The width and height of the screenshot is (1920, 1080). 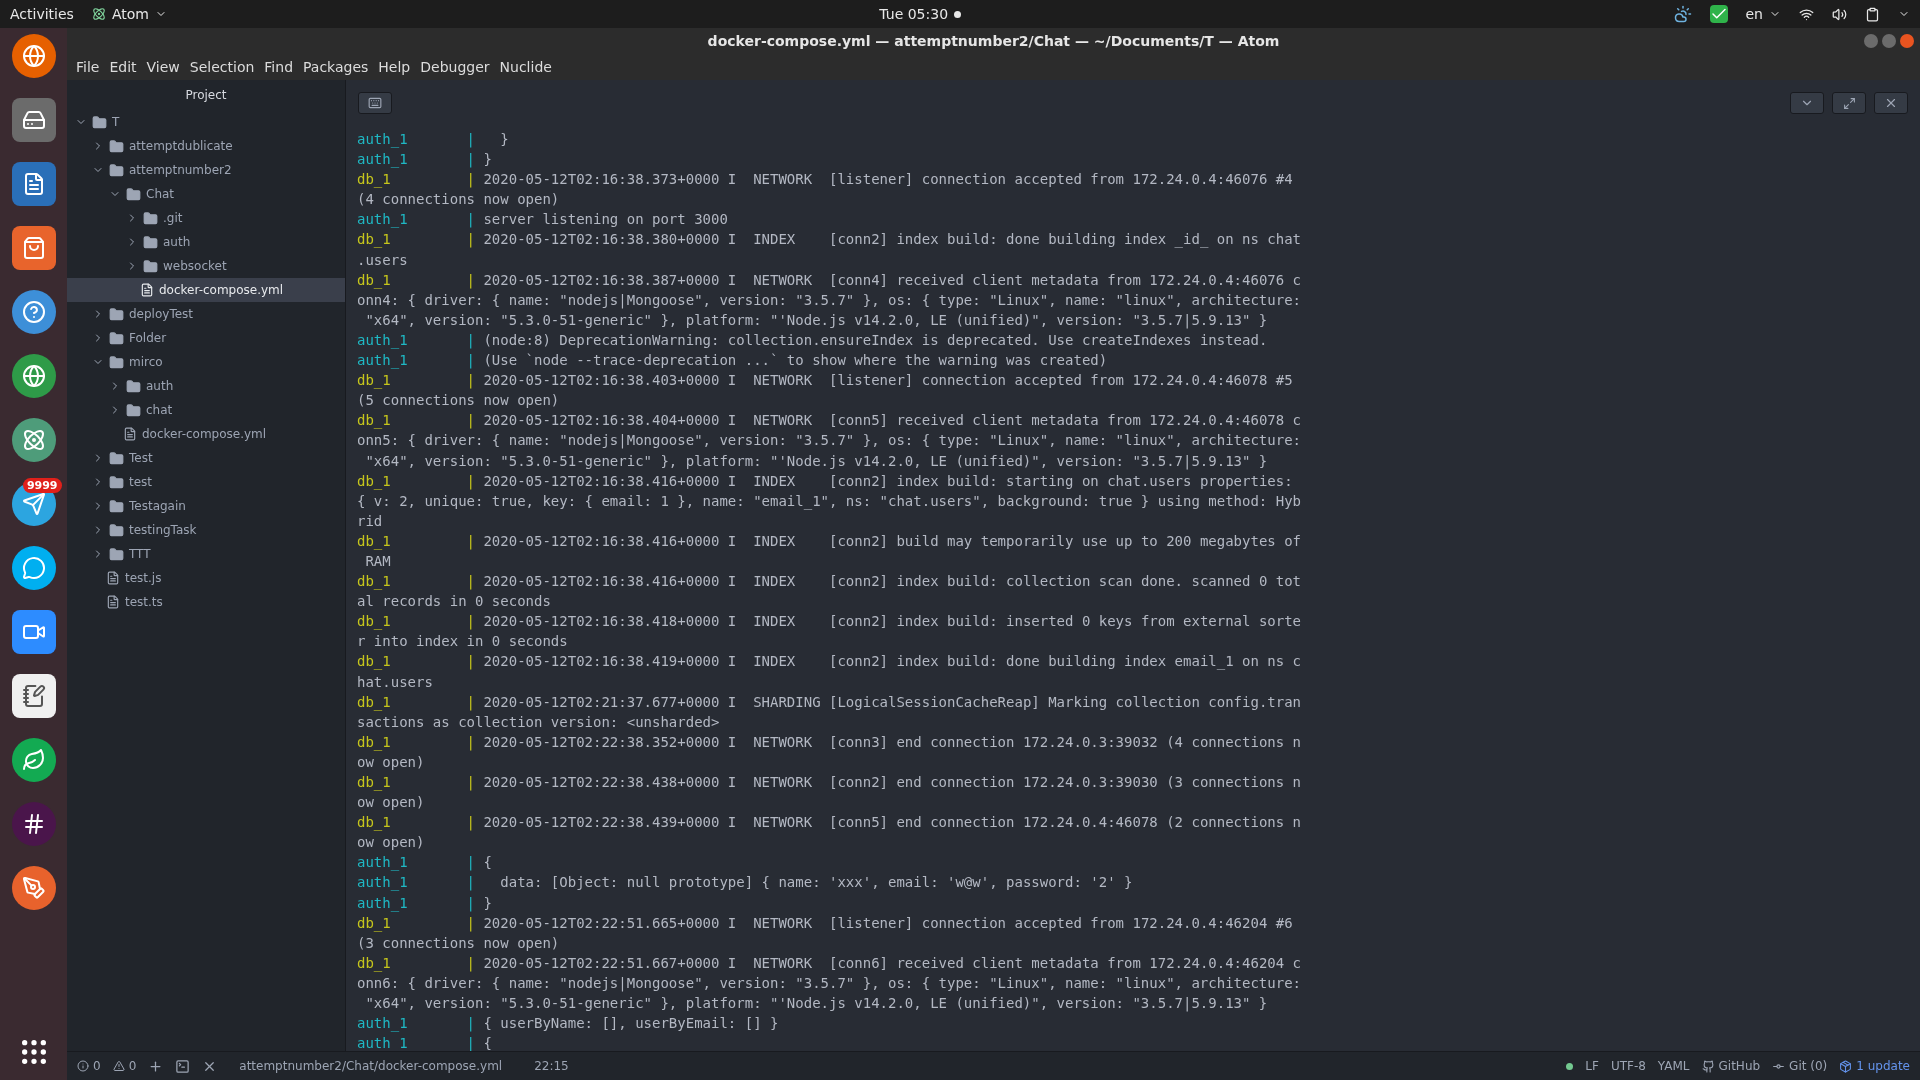 What do you see at coordinates (1592, 1066) in the screenshot?
I see `line-ending: LF` at bounding box center [1592, 1066].